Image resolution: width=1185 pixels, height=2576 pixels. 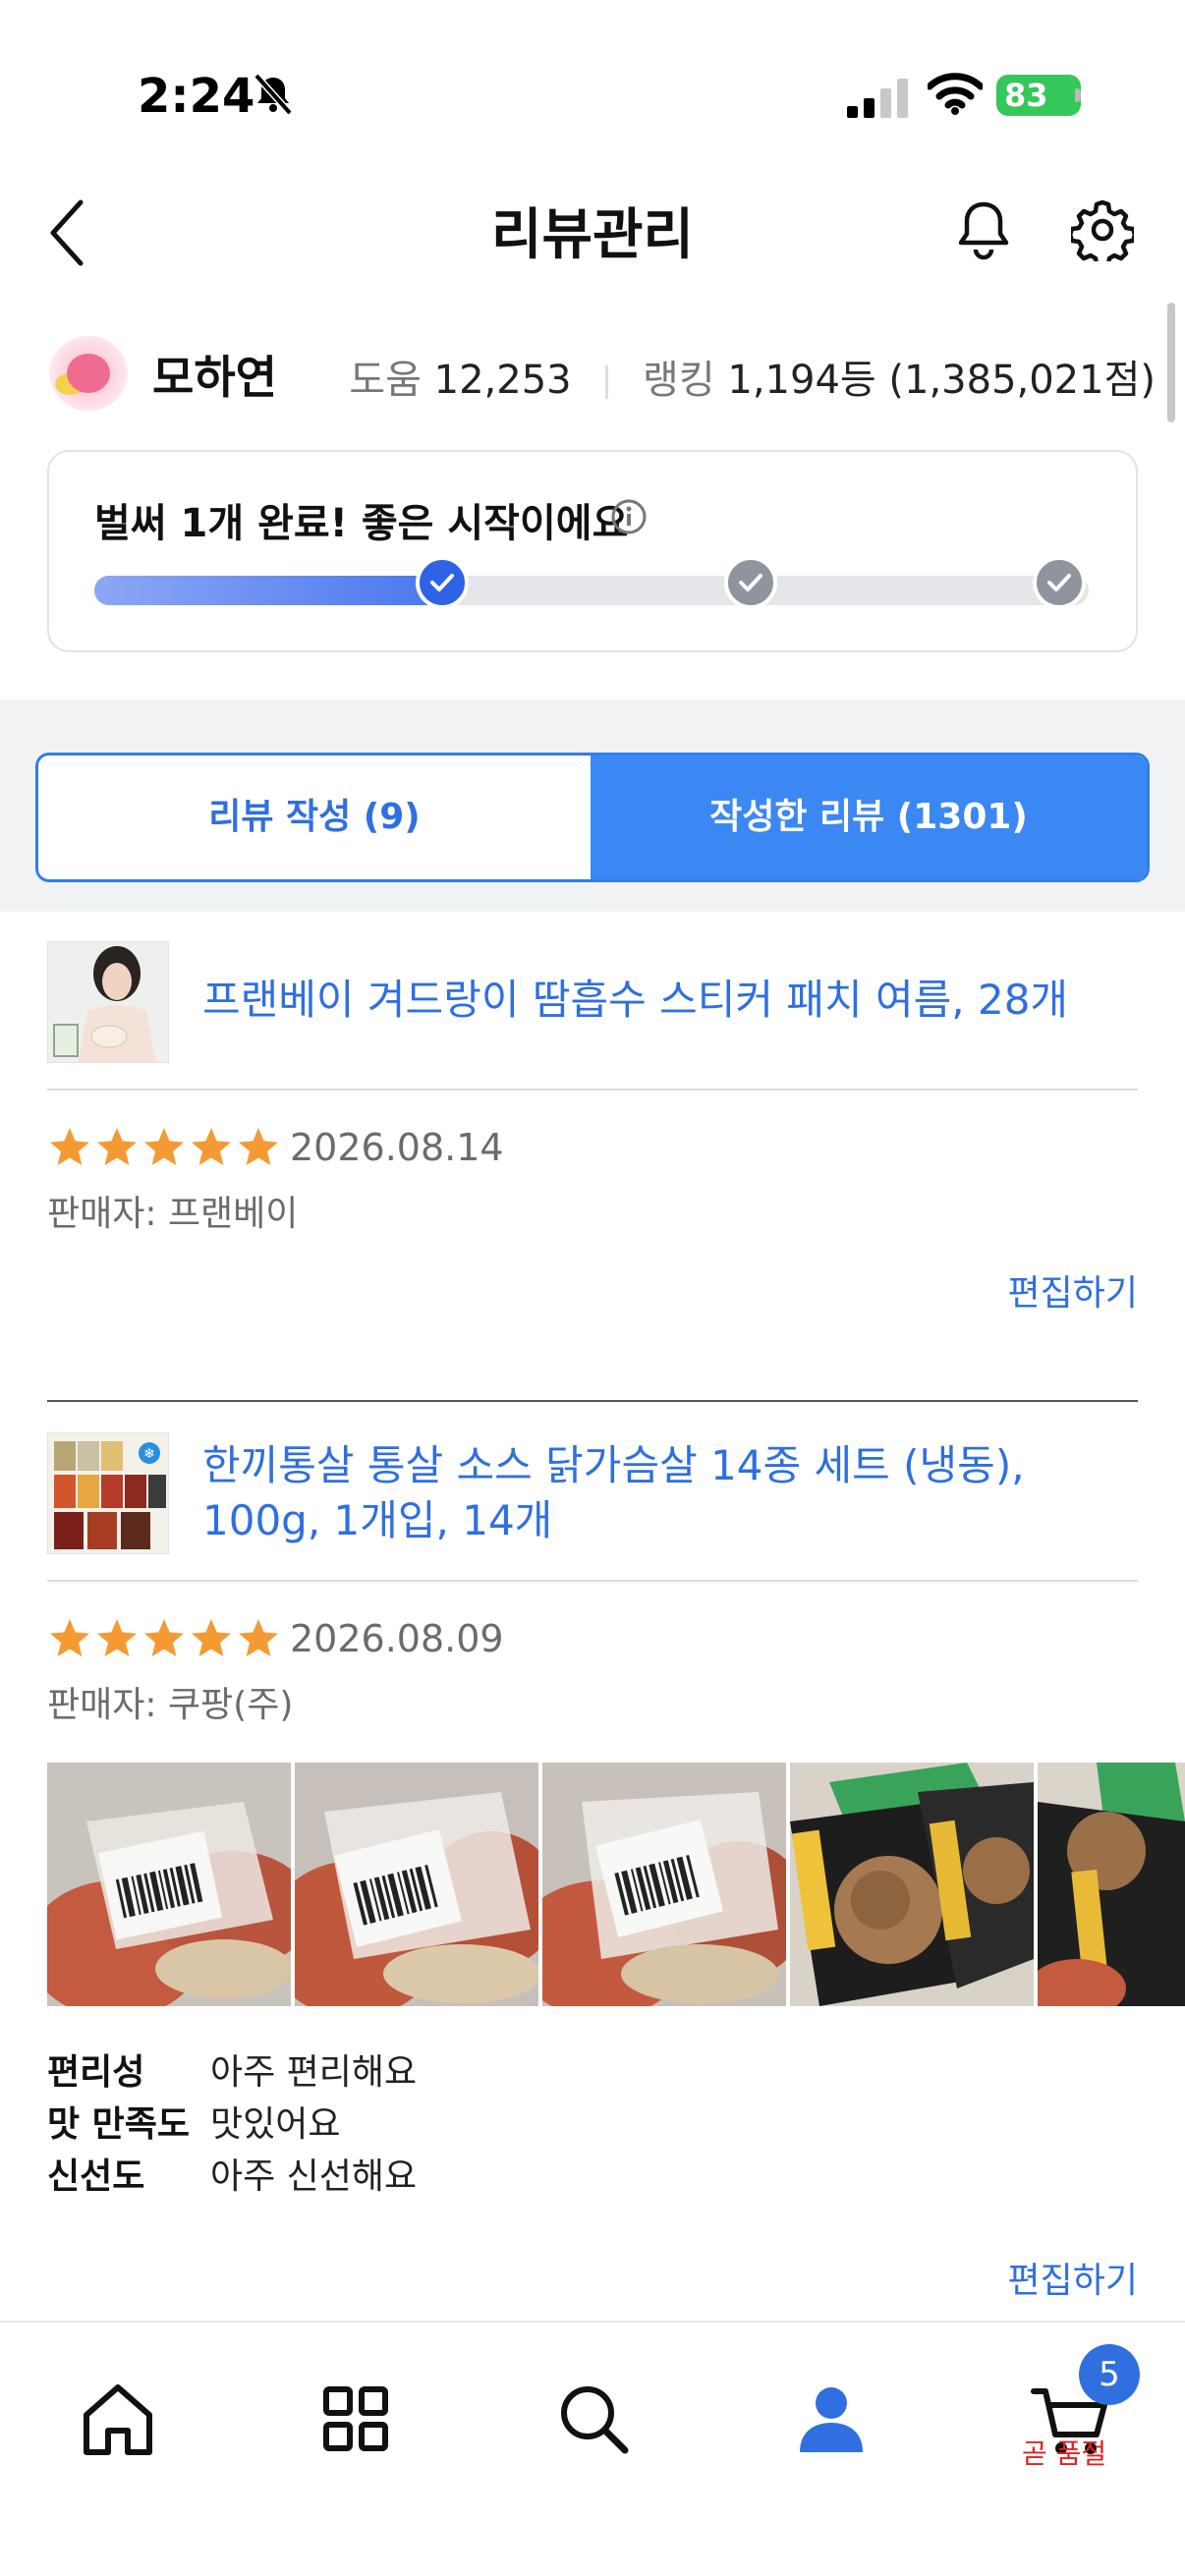 I want to click on battery-indicator: 83, so click(x=1038, y=95).